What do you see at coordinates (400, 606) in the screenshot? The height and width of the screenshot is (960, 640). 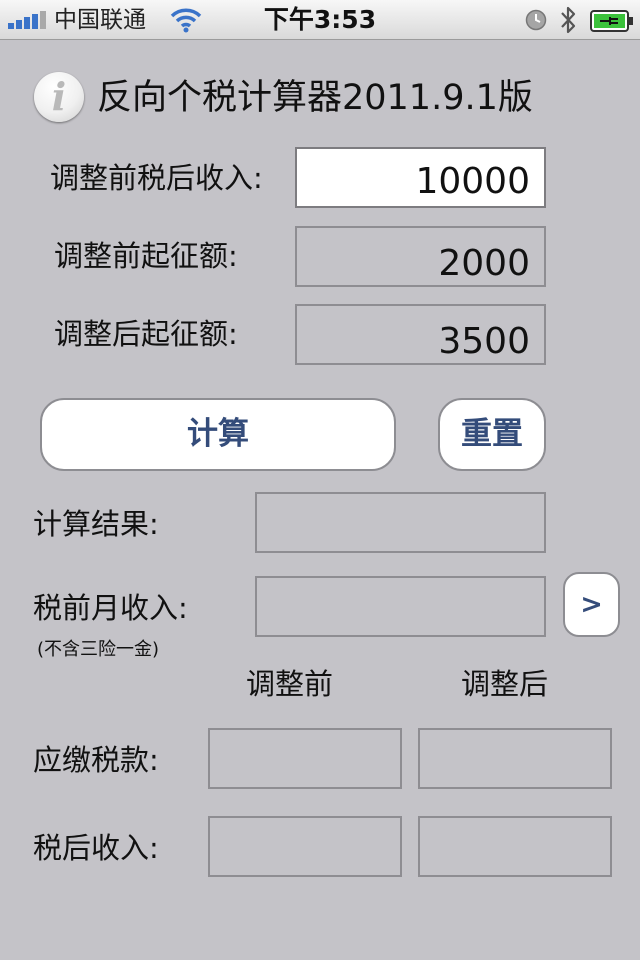 I see `pretax-income-field` at bounding box center [400, 606].